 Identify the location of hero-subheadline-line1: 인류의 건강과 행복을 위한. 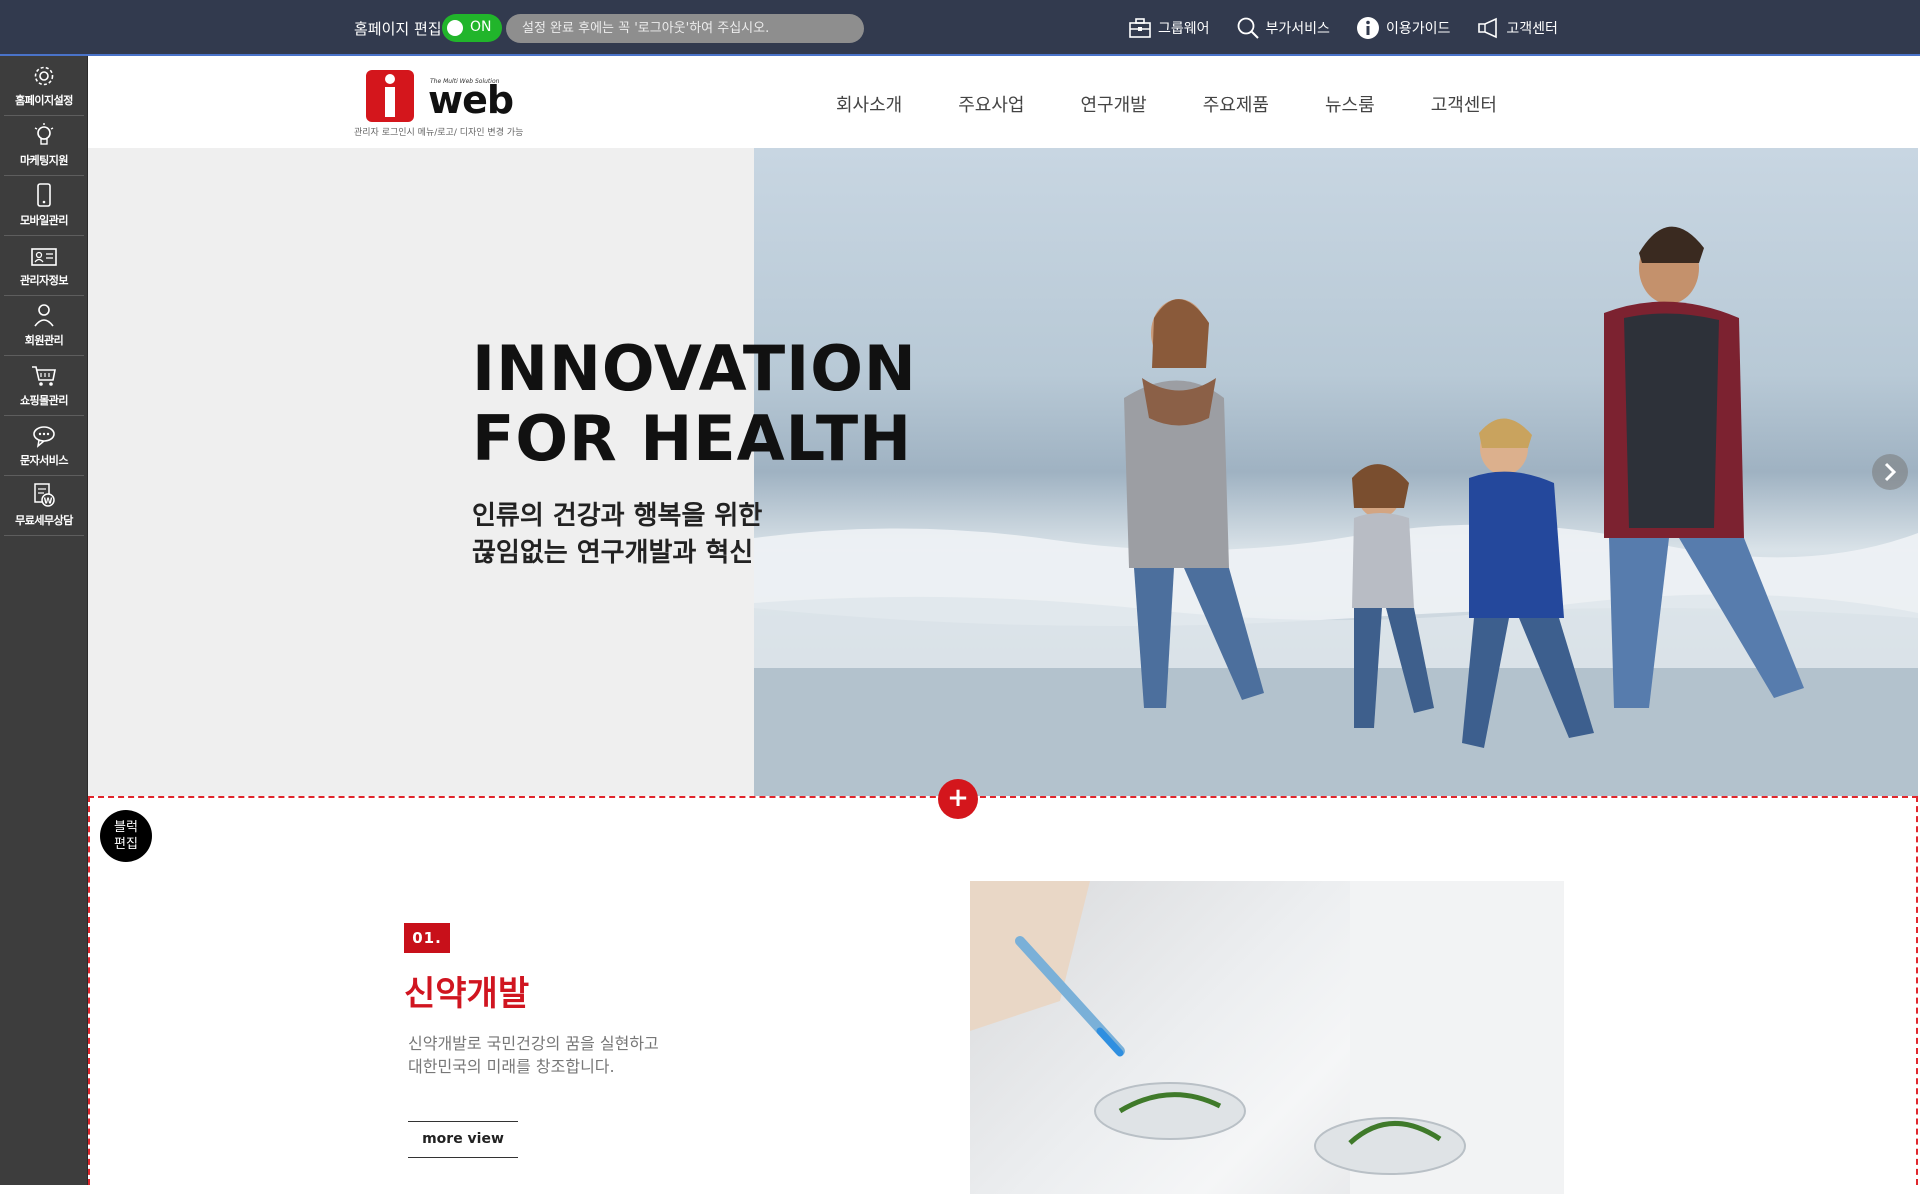
(617, 516).